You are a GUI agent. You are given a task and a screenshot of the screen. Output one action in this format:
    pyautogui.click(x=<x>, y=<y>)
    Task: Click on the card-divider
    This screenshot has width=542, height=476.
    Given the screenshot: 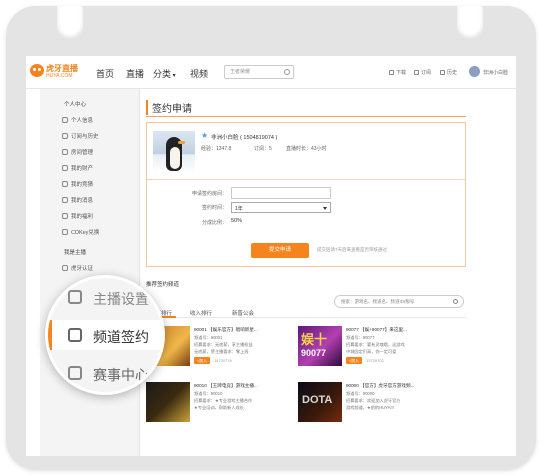 What is the action you would take?
    pyautogui.click(x=306, y=179)
    